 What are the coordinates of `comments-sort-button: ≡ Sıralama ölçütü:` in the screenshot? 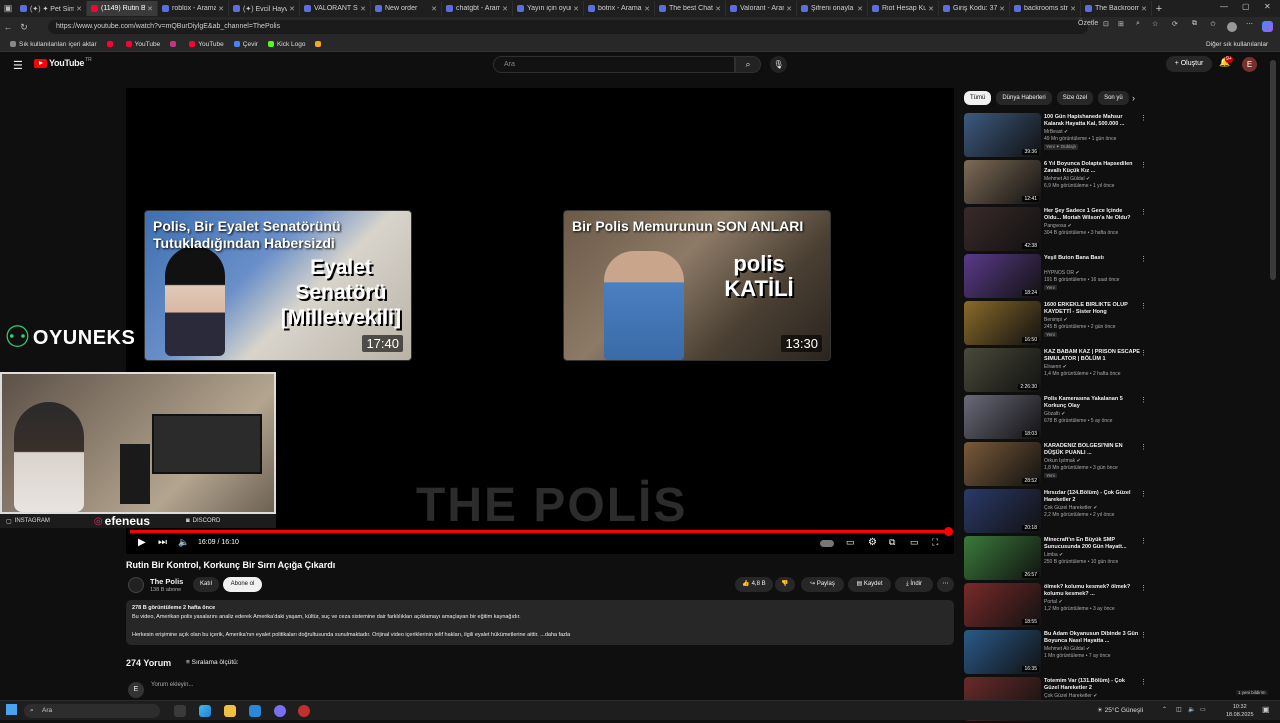 It's located at (212, 662).